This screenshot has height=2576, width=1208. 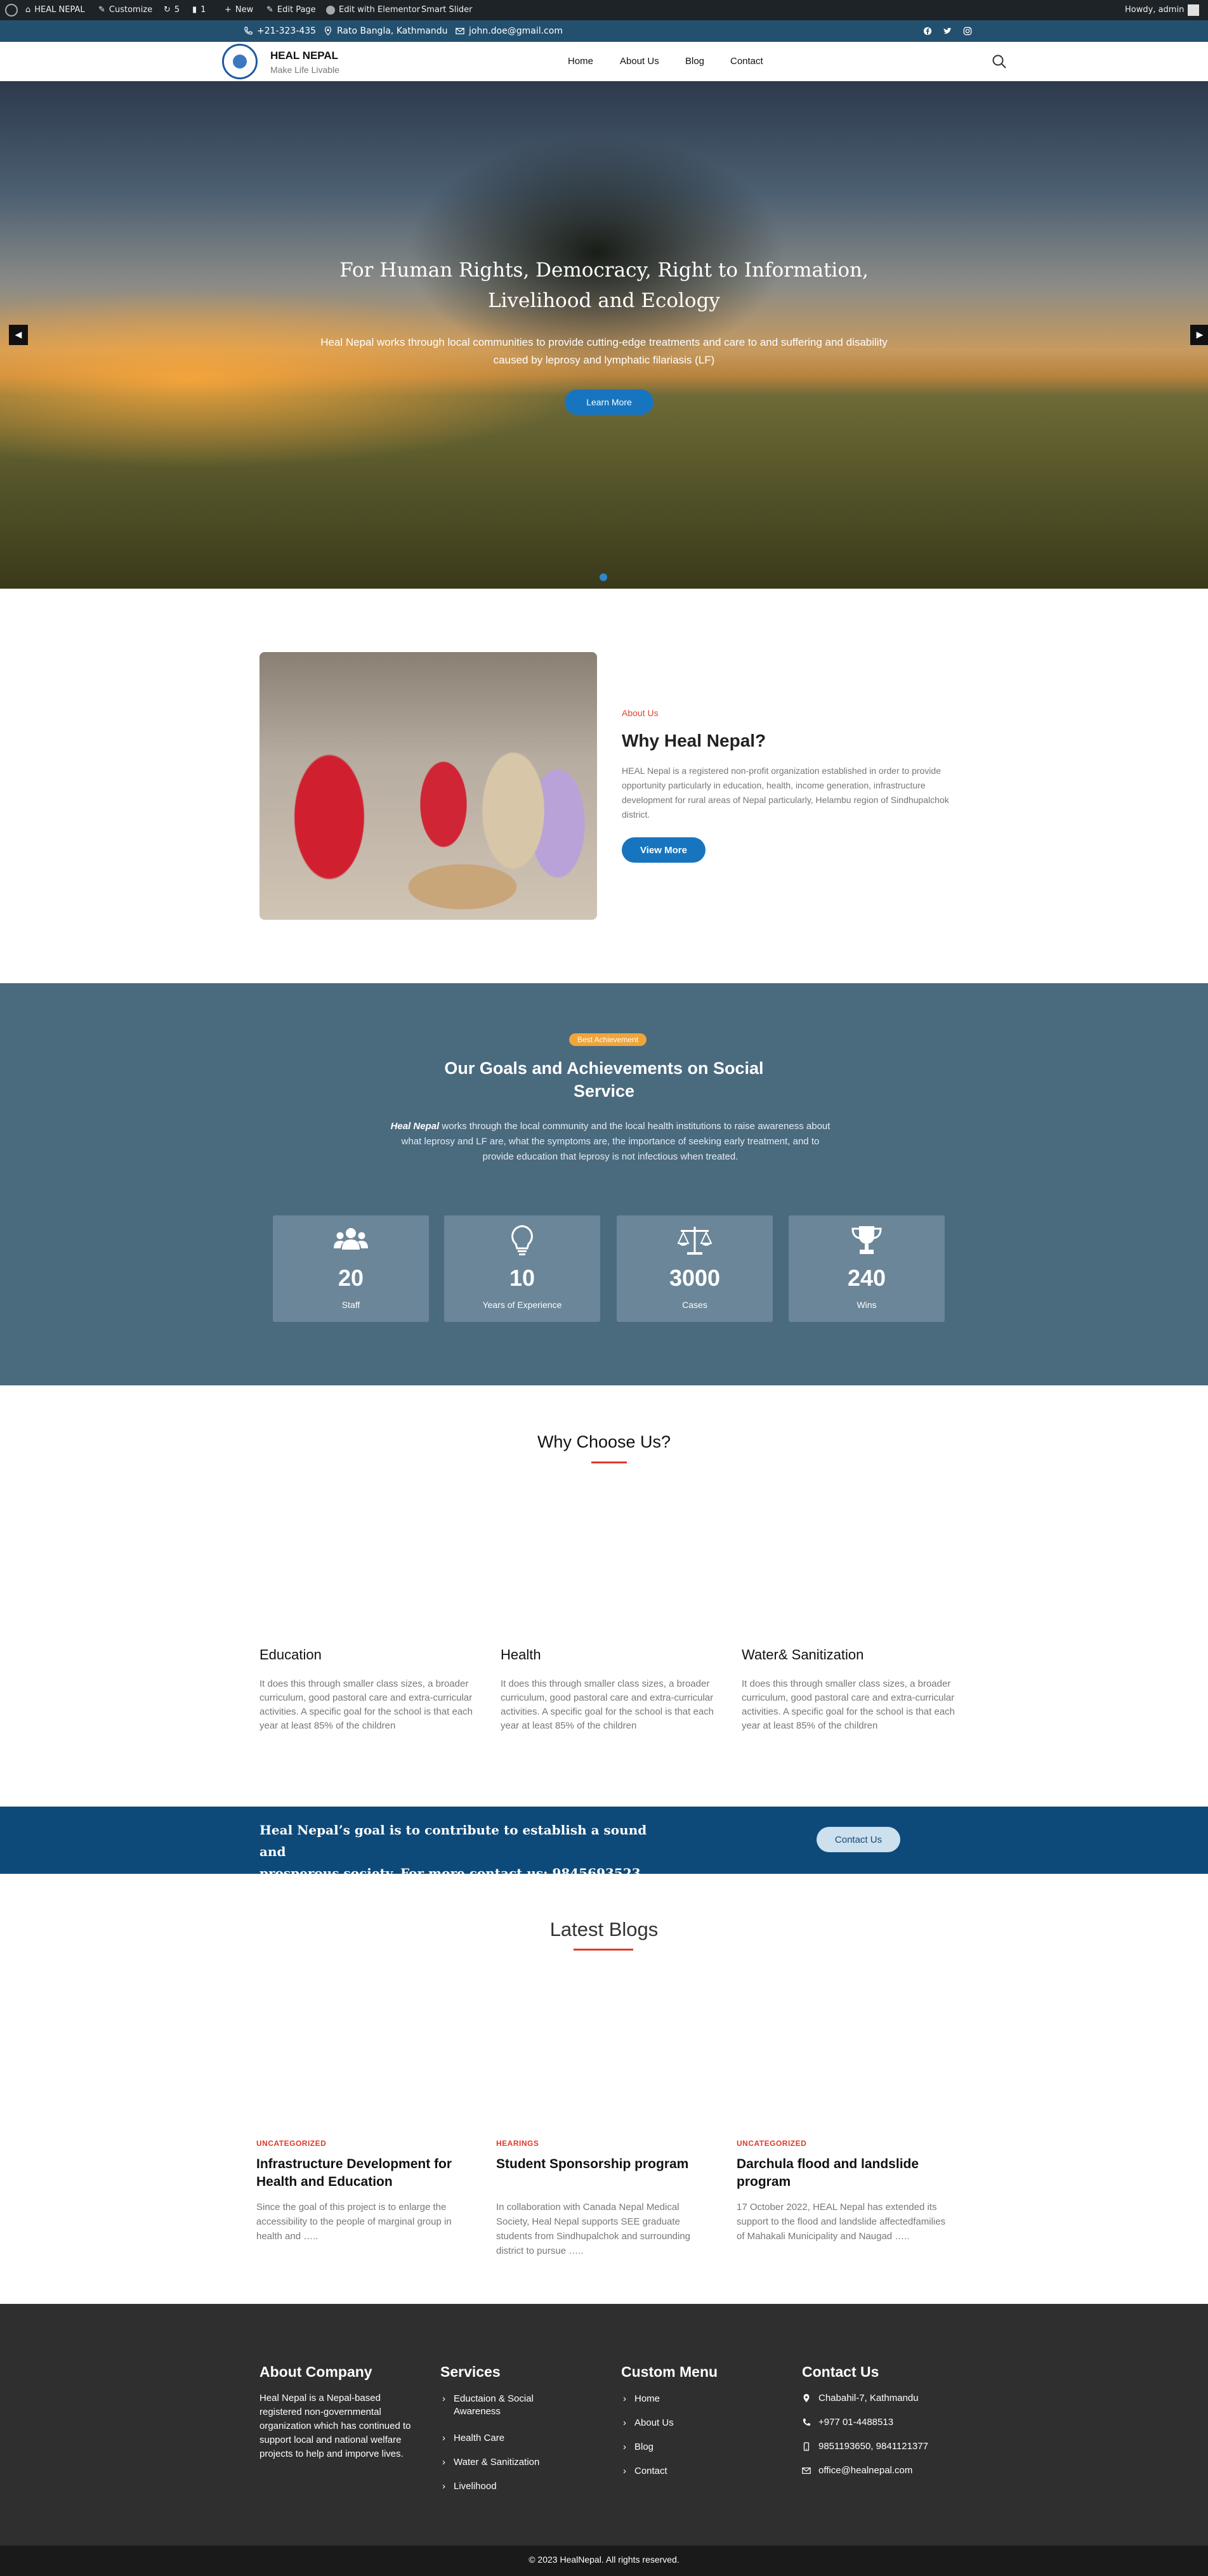 What do you see at coordinates (304, 70) in the screenshot?
I see `site-tagline: Make Life Livable` at bounding box center [304, 70].